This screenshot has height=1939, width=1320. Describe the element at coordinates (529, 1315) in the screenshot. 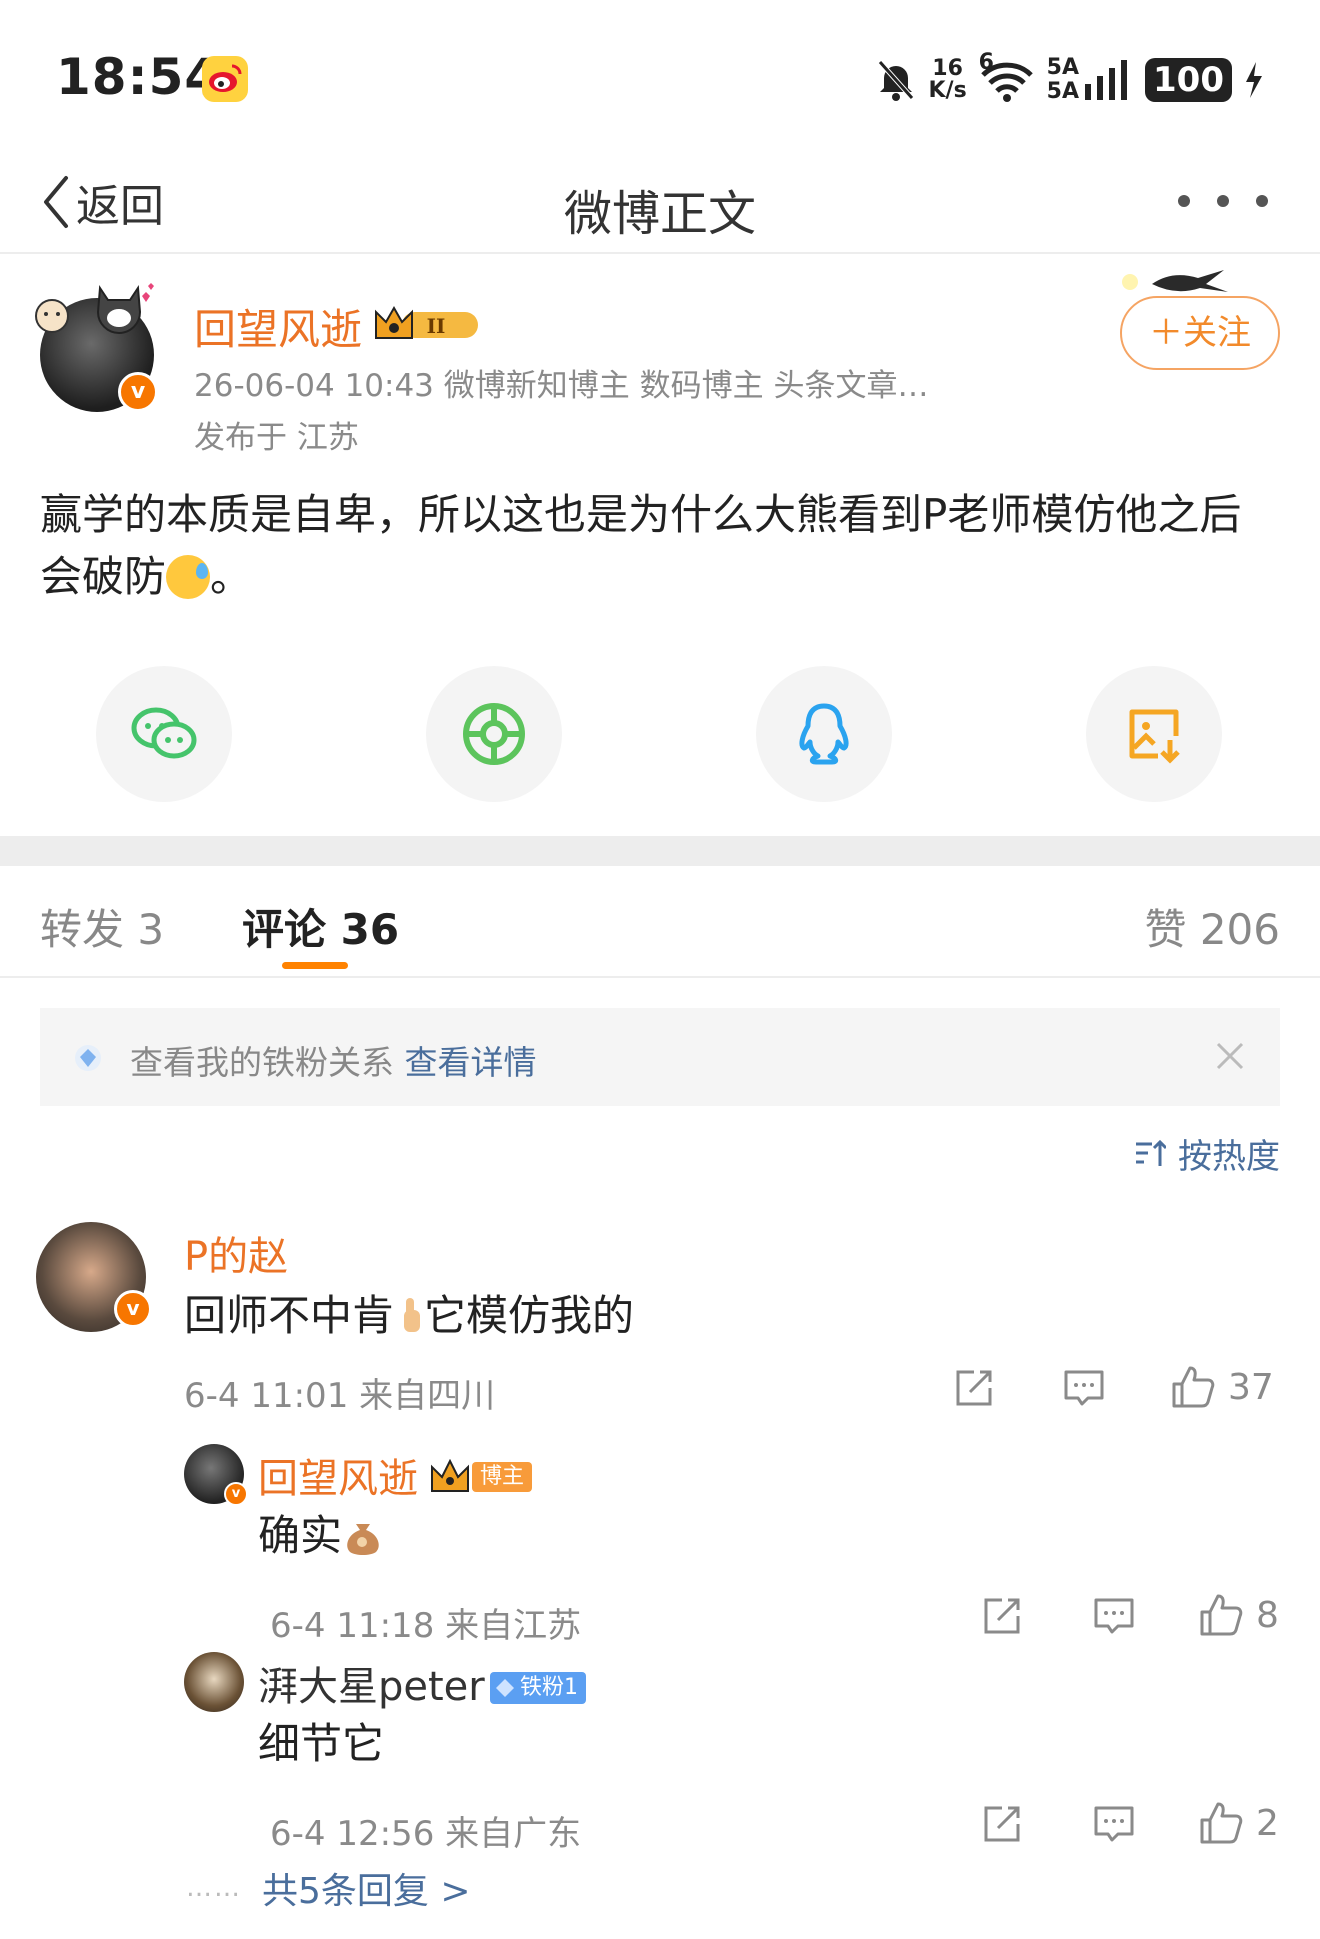

I see `comment-text-part2: 它模仿我的` at that location.